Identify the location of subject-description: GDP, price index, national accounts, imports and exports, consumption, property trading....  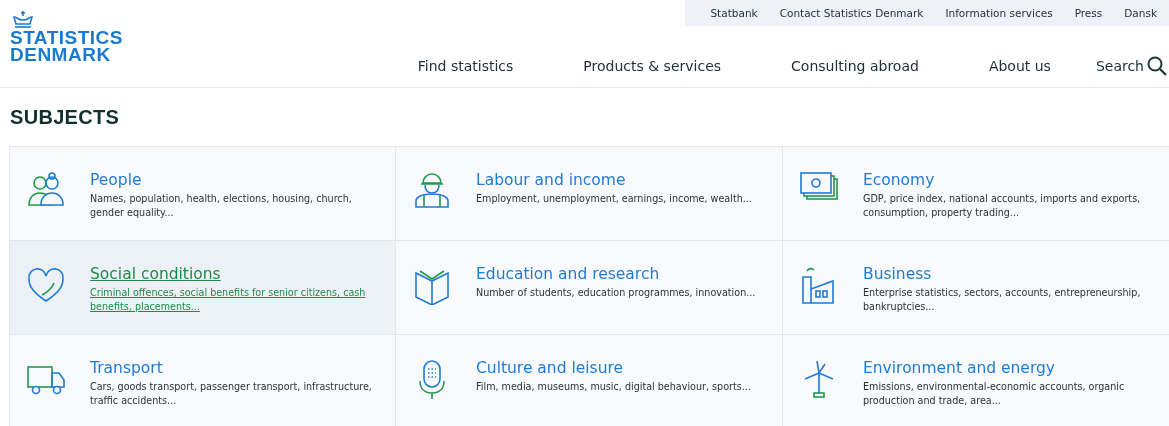
(1002, 206).